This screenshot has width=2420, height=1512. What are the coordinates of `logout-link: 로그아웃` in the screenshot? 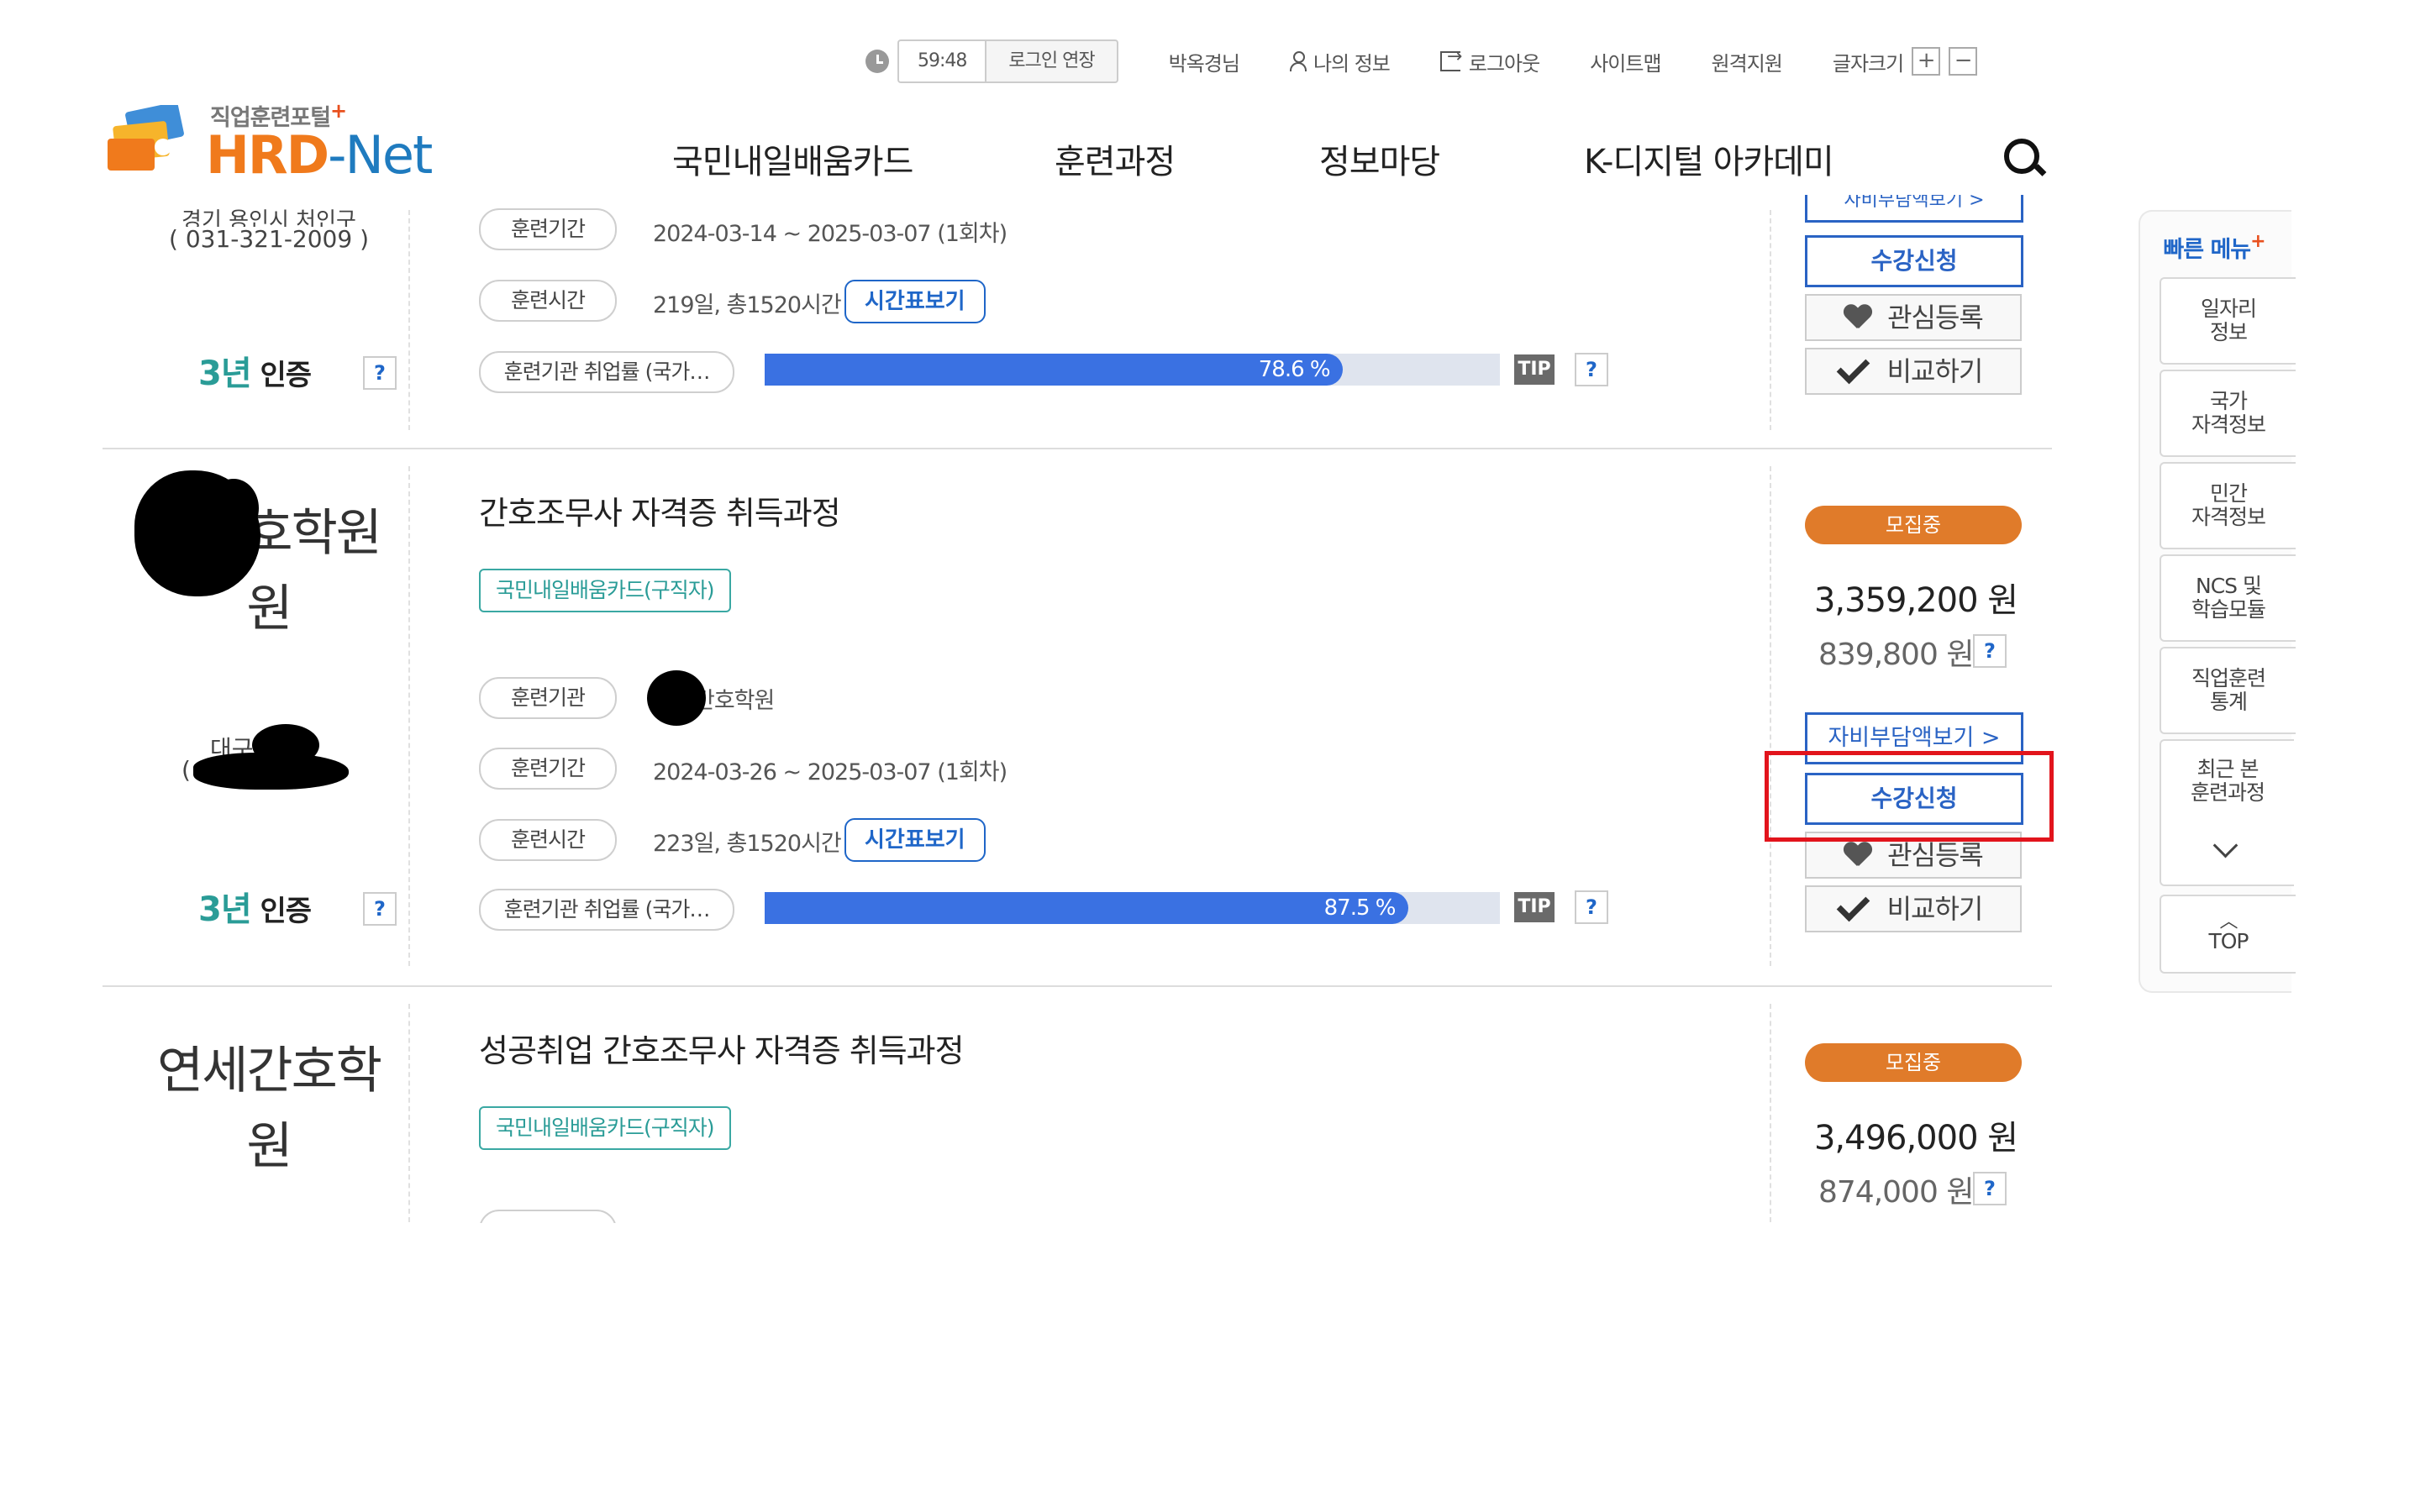 It's located at (1489, 61).